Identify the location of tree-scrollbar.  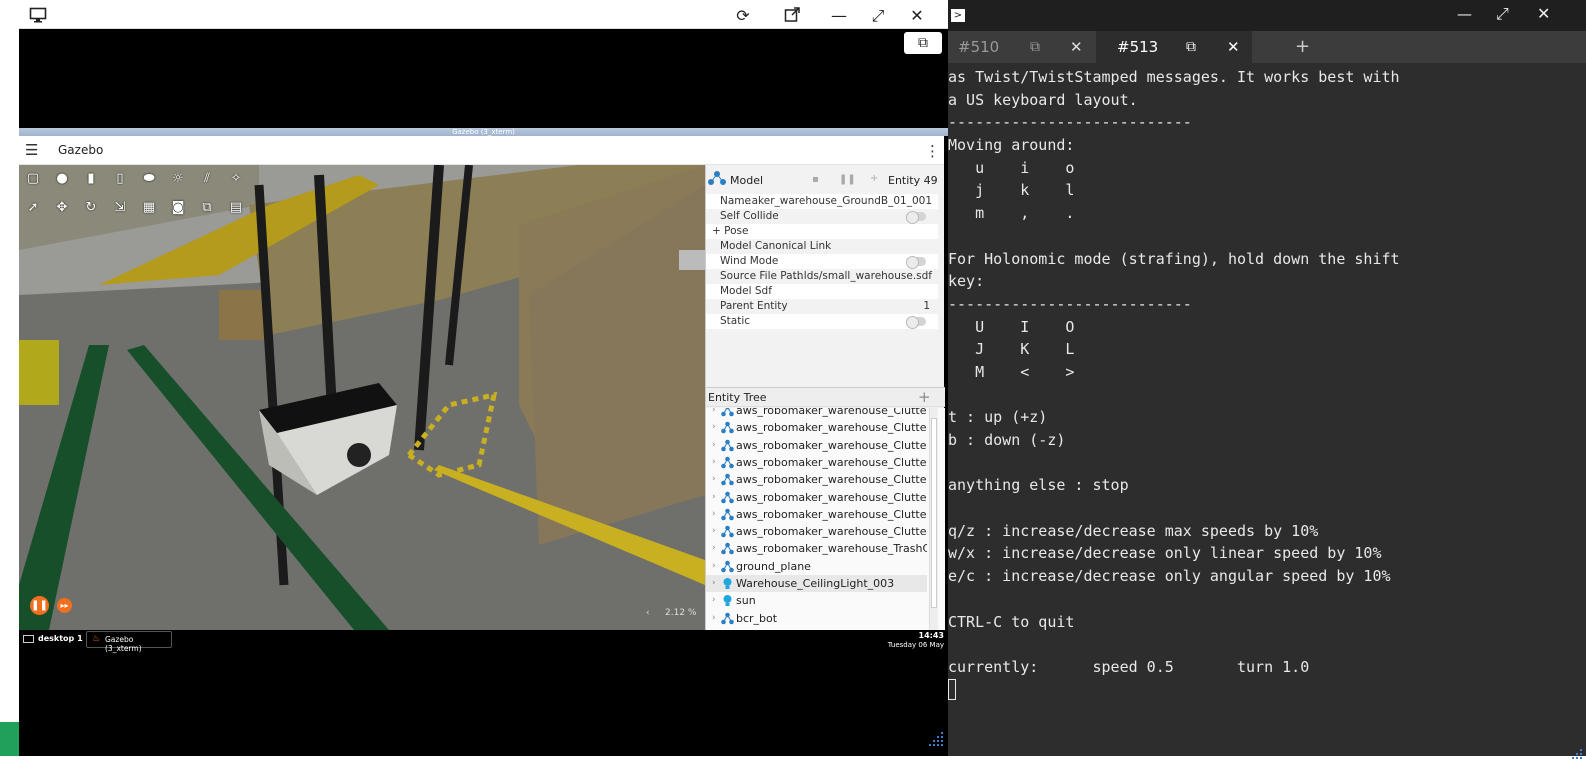
(933, 519).